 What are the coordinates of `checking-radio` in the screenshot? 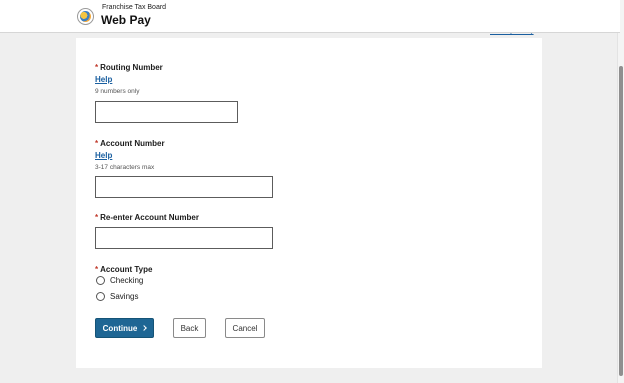 It's located at (100, 280).